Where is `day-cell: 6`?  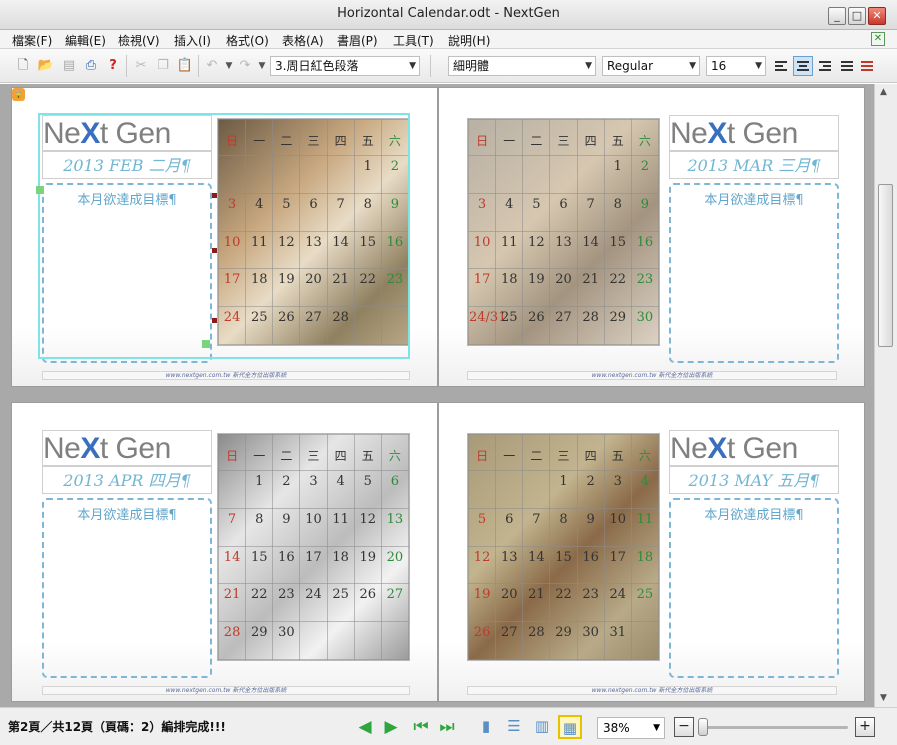 day-cell: 6 is located at coordinates (509, 527).